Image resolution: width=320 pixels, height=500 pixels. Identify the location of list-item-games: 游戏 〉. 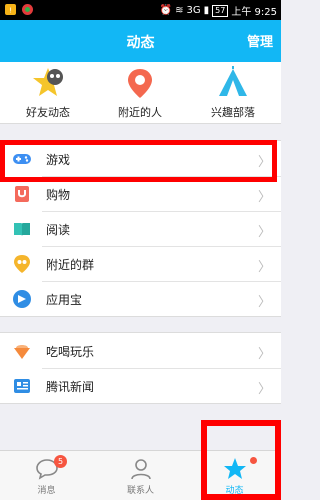
(140, 158).